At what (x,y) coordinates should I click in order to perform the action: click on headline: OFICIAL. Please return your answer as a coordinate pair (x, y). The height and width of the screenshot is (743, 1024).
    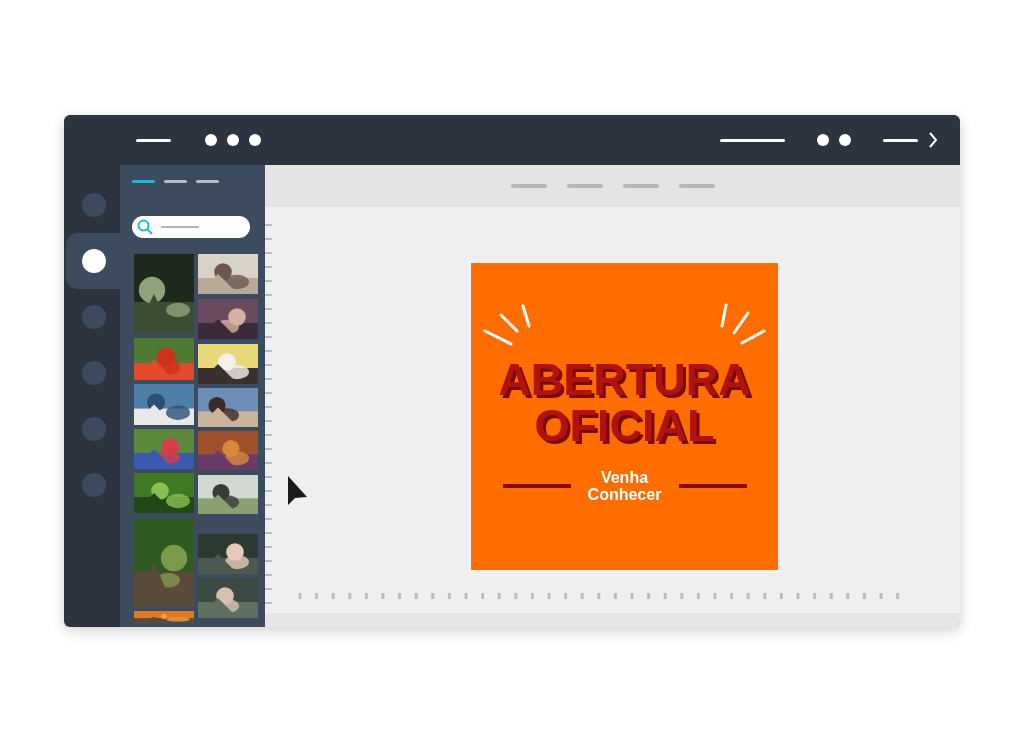
    Looking at the image, I should click on (624, 426).